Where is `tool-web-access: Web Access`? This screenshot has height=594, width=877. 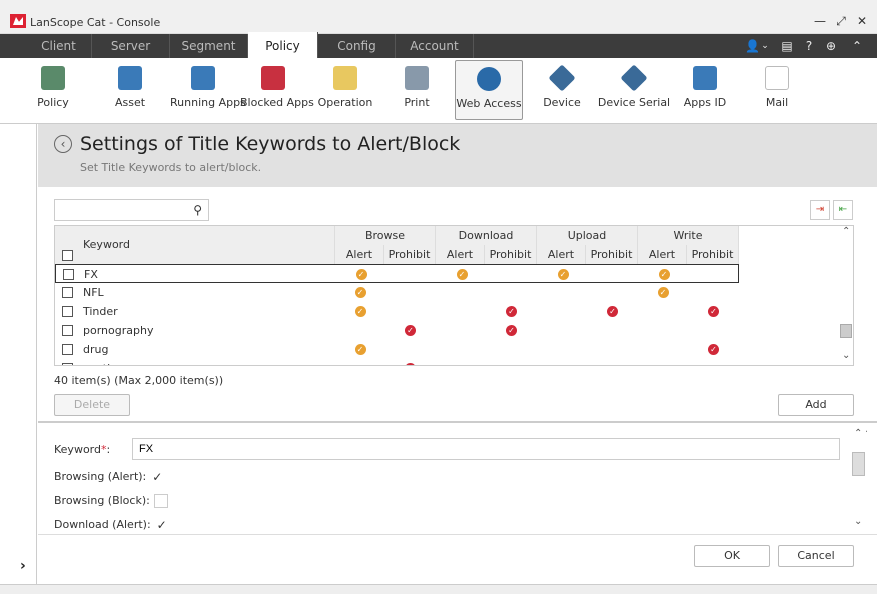
tool-web-access: Web Access is located at coordinates (489, 90).